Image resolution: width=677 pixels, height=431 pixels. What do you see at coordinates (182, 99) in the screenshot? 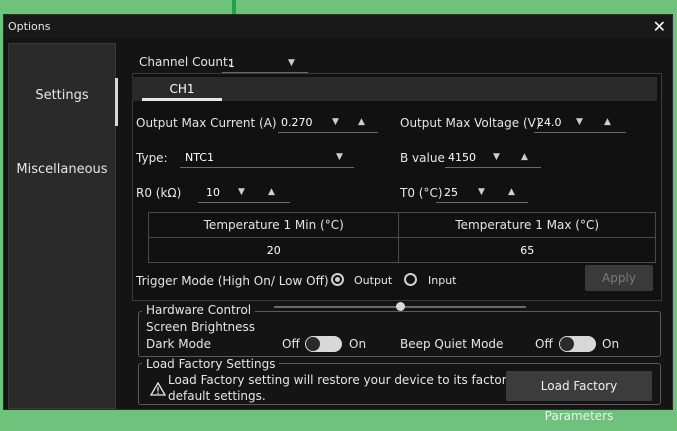
I see `active-tab-indicator` at bounding box center [182, 99].